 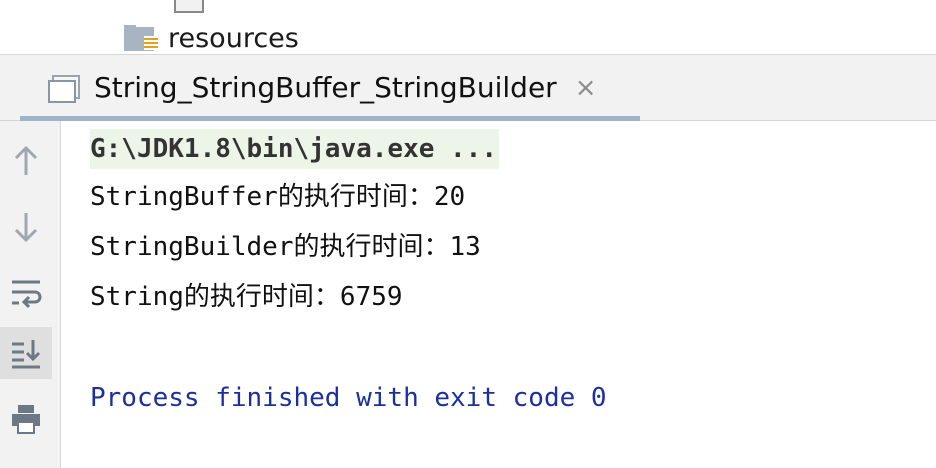 I want to click on soft-wrap-button, so click(x=26, y=293).